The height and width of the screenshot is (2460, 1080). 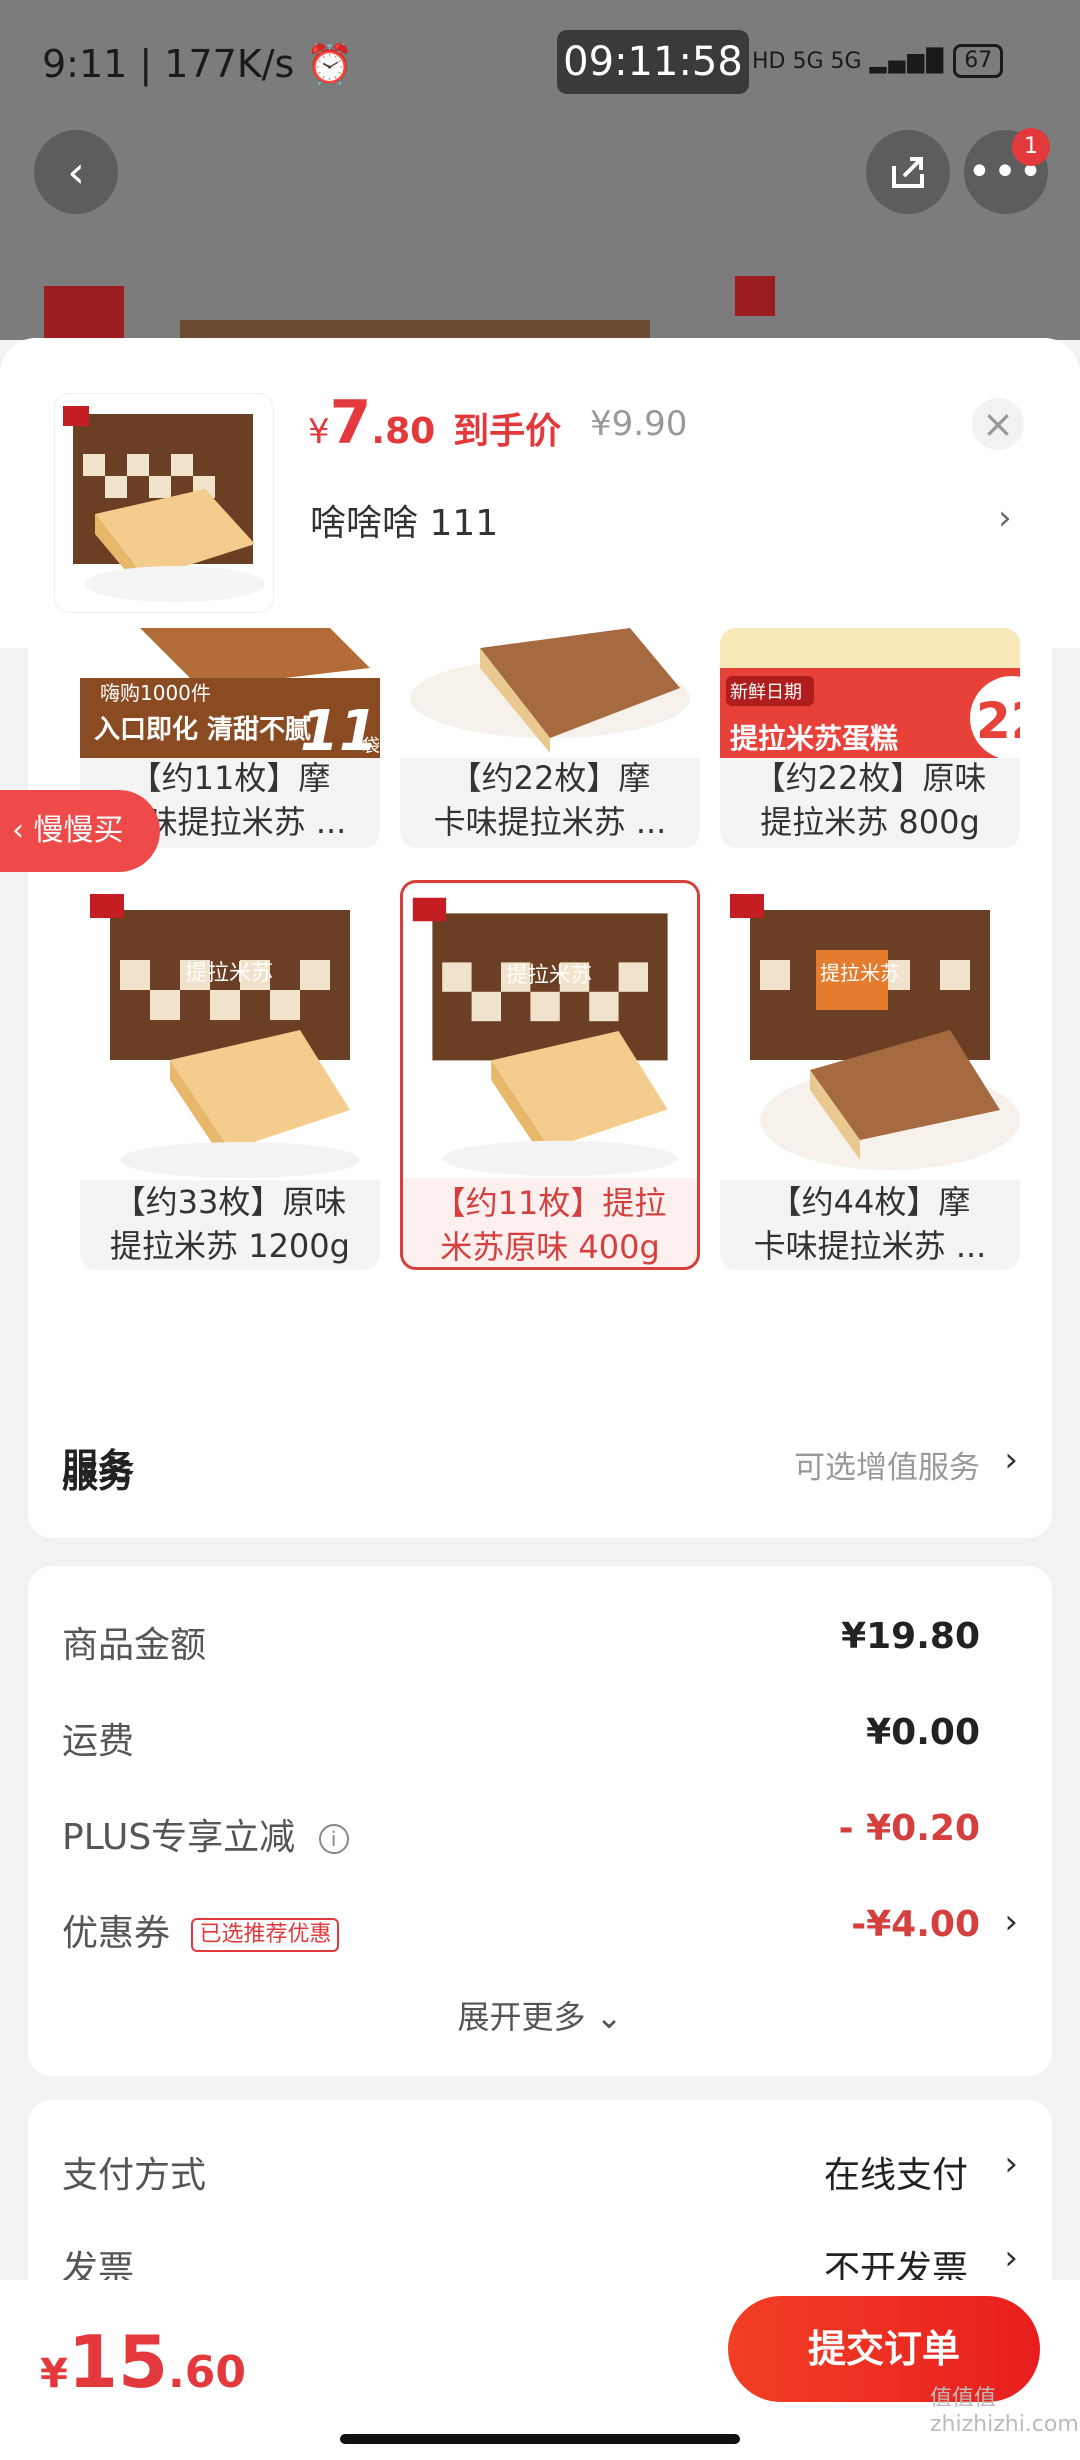 I want to click on total-decimal: .60, so click(x=207, y=2372).